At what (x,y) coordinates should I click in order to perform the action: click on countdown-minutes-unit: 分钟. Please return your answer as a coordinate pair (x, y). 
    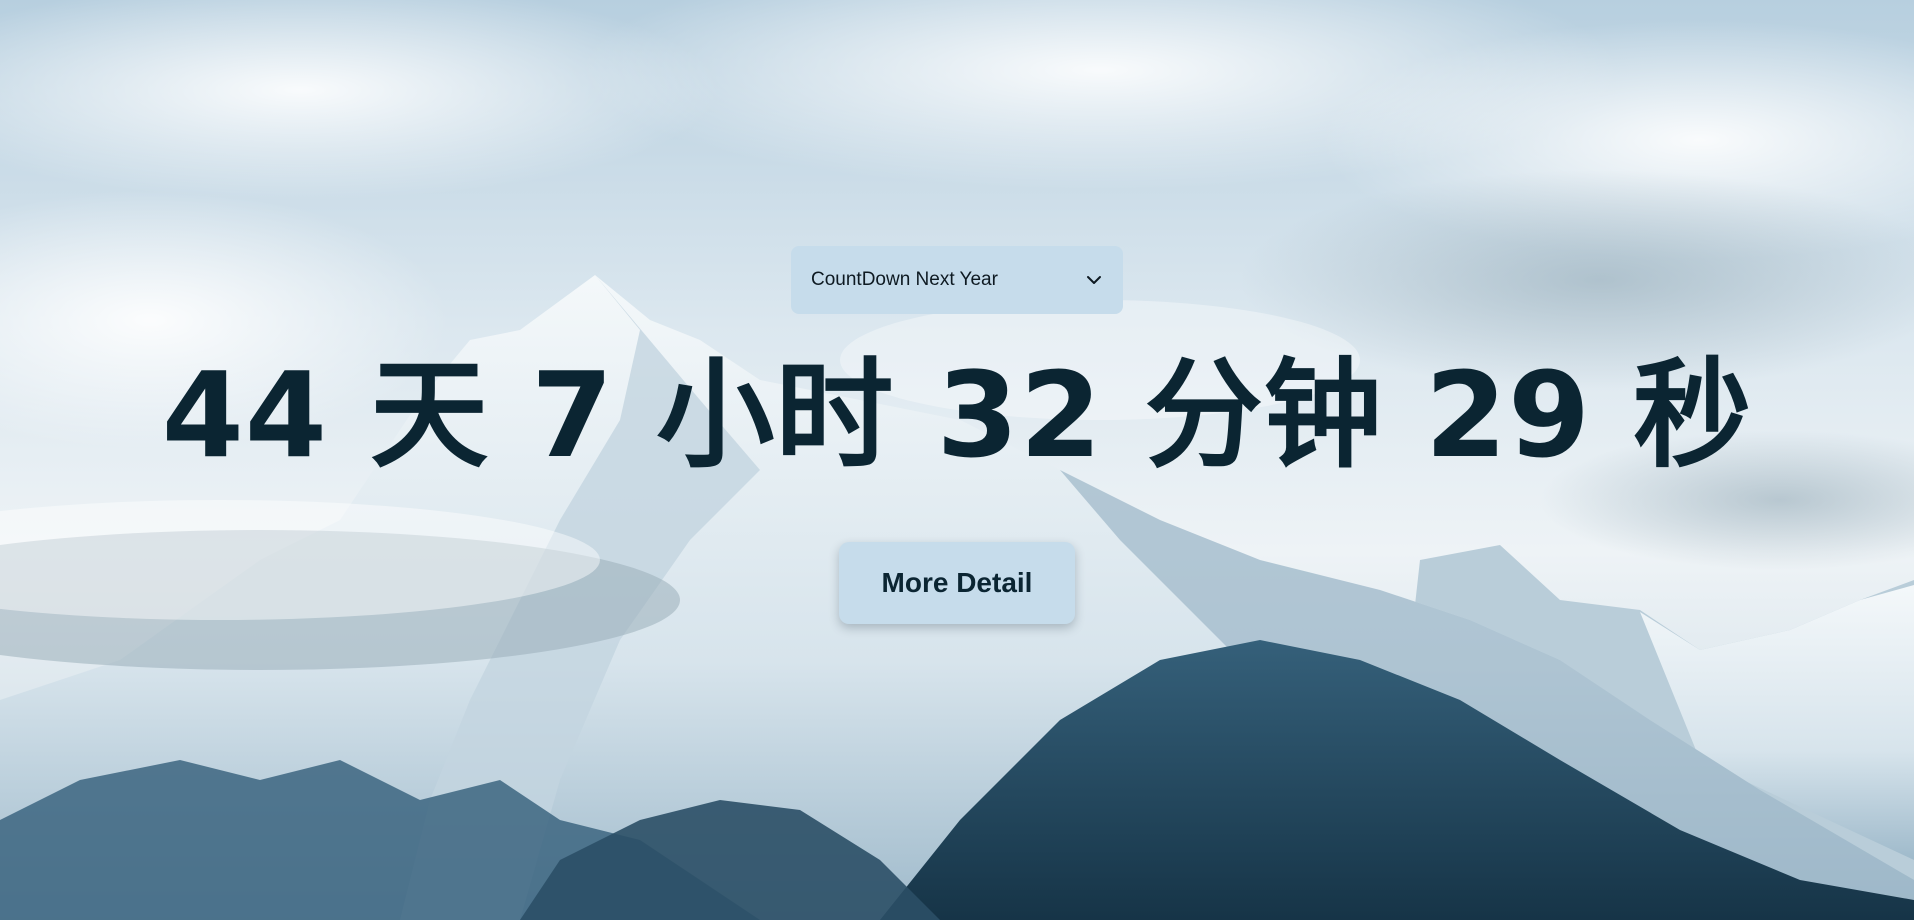
    Looking at the image, I should click on (1263, 415).